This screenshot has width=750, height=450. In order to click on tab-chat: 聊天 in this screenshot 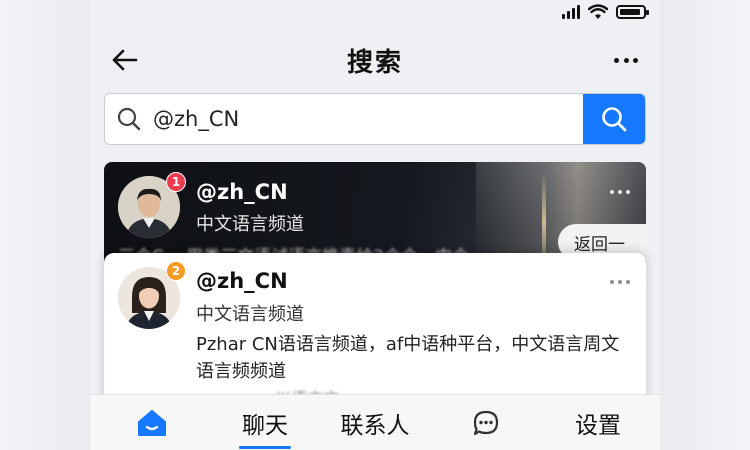, I will do `click(265, 422)`.